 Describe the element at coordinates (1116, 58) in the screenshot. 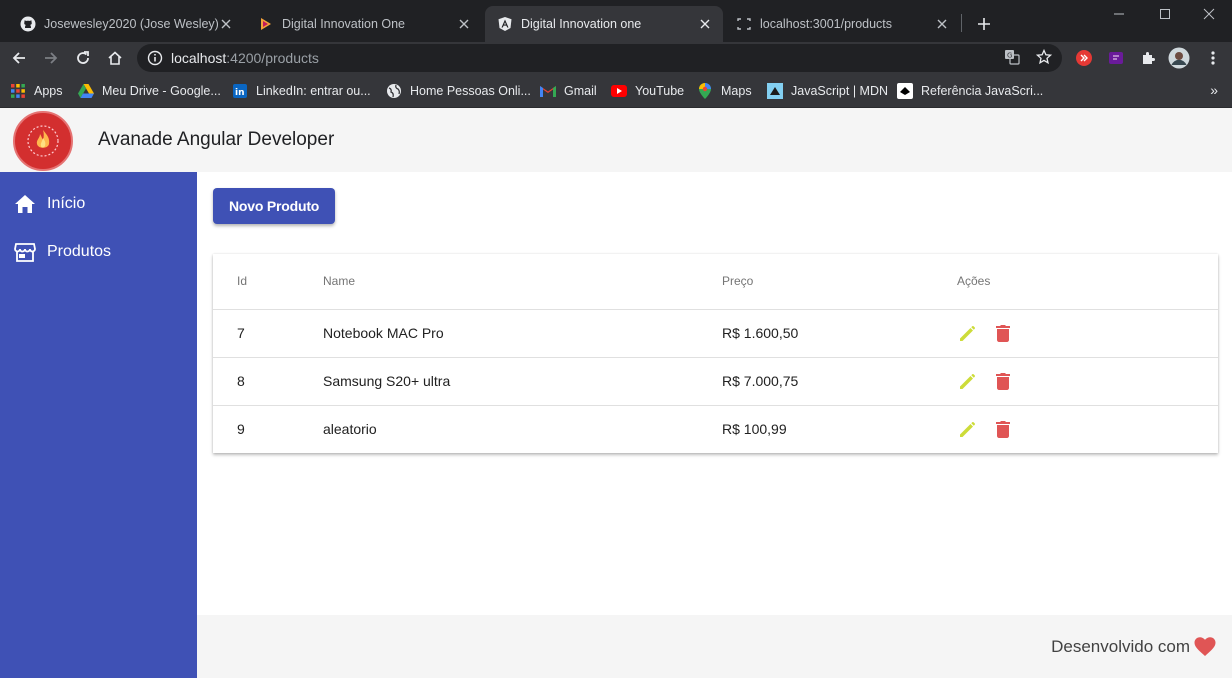

I see `extension-purple-icon` at that location.